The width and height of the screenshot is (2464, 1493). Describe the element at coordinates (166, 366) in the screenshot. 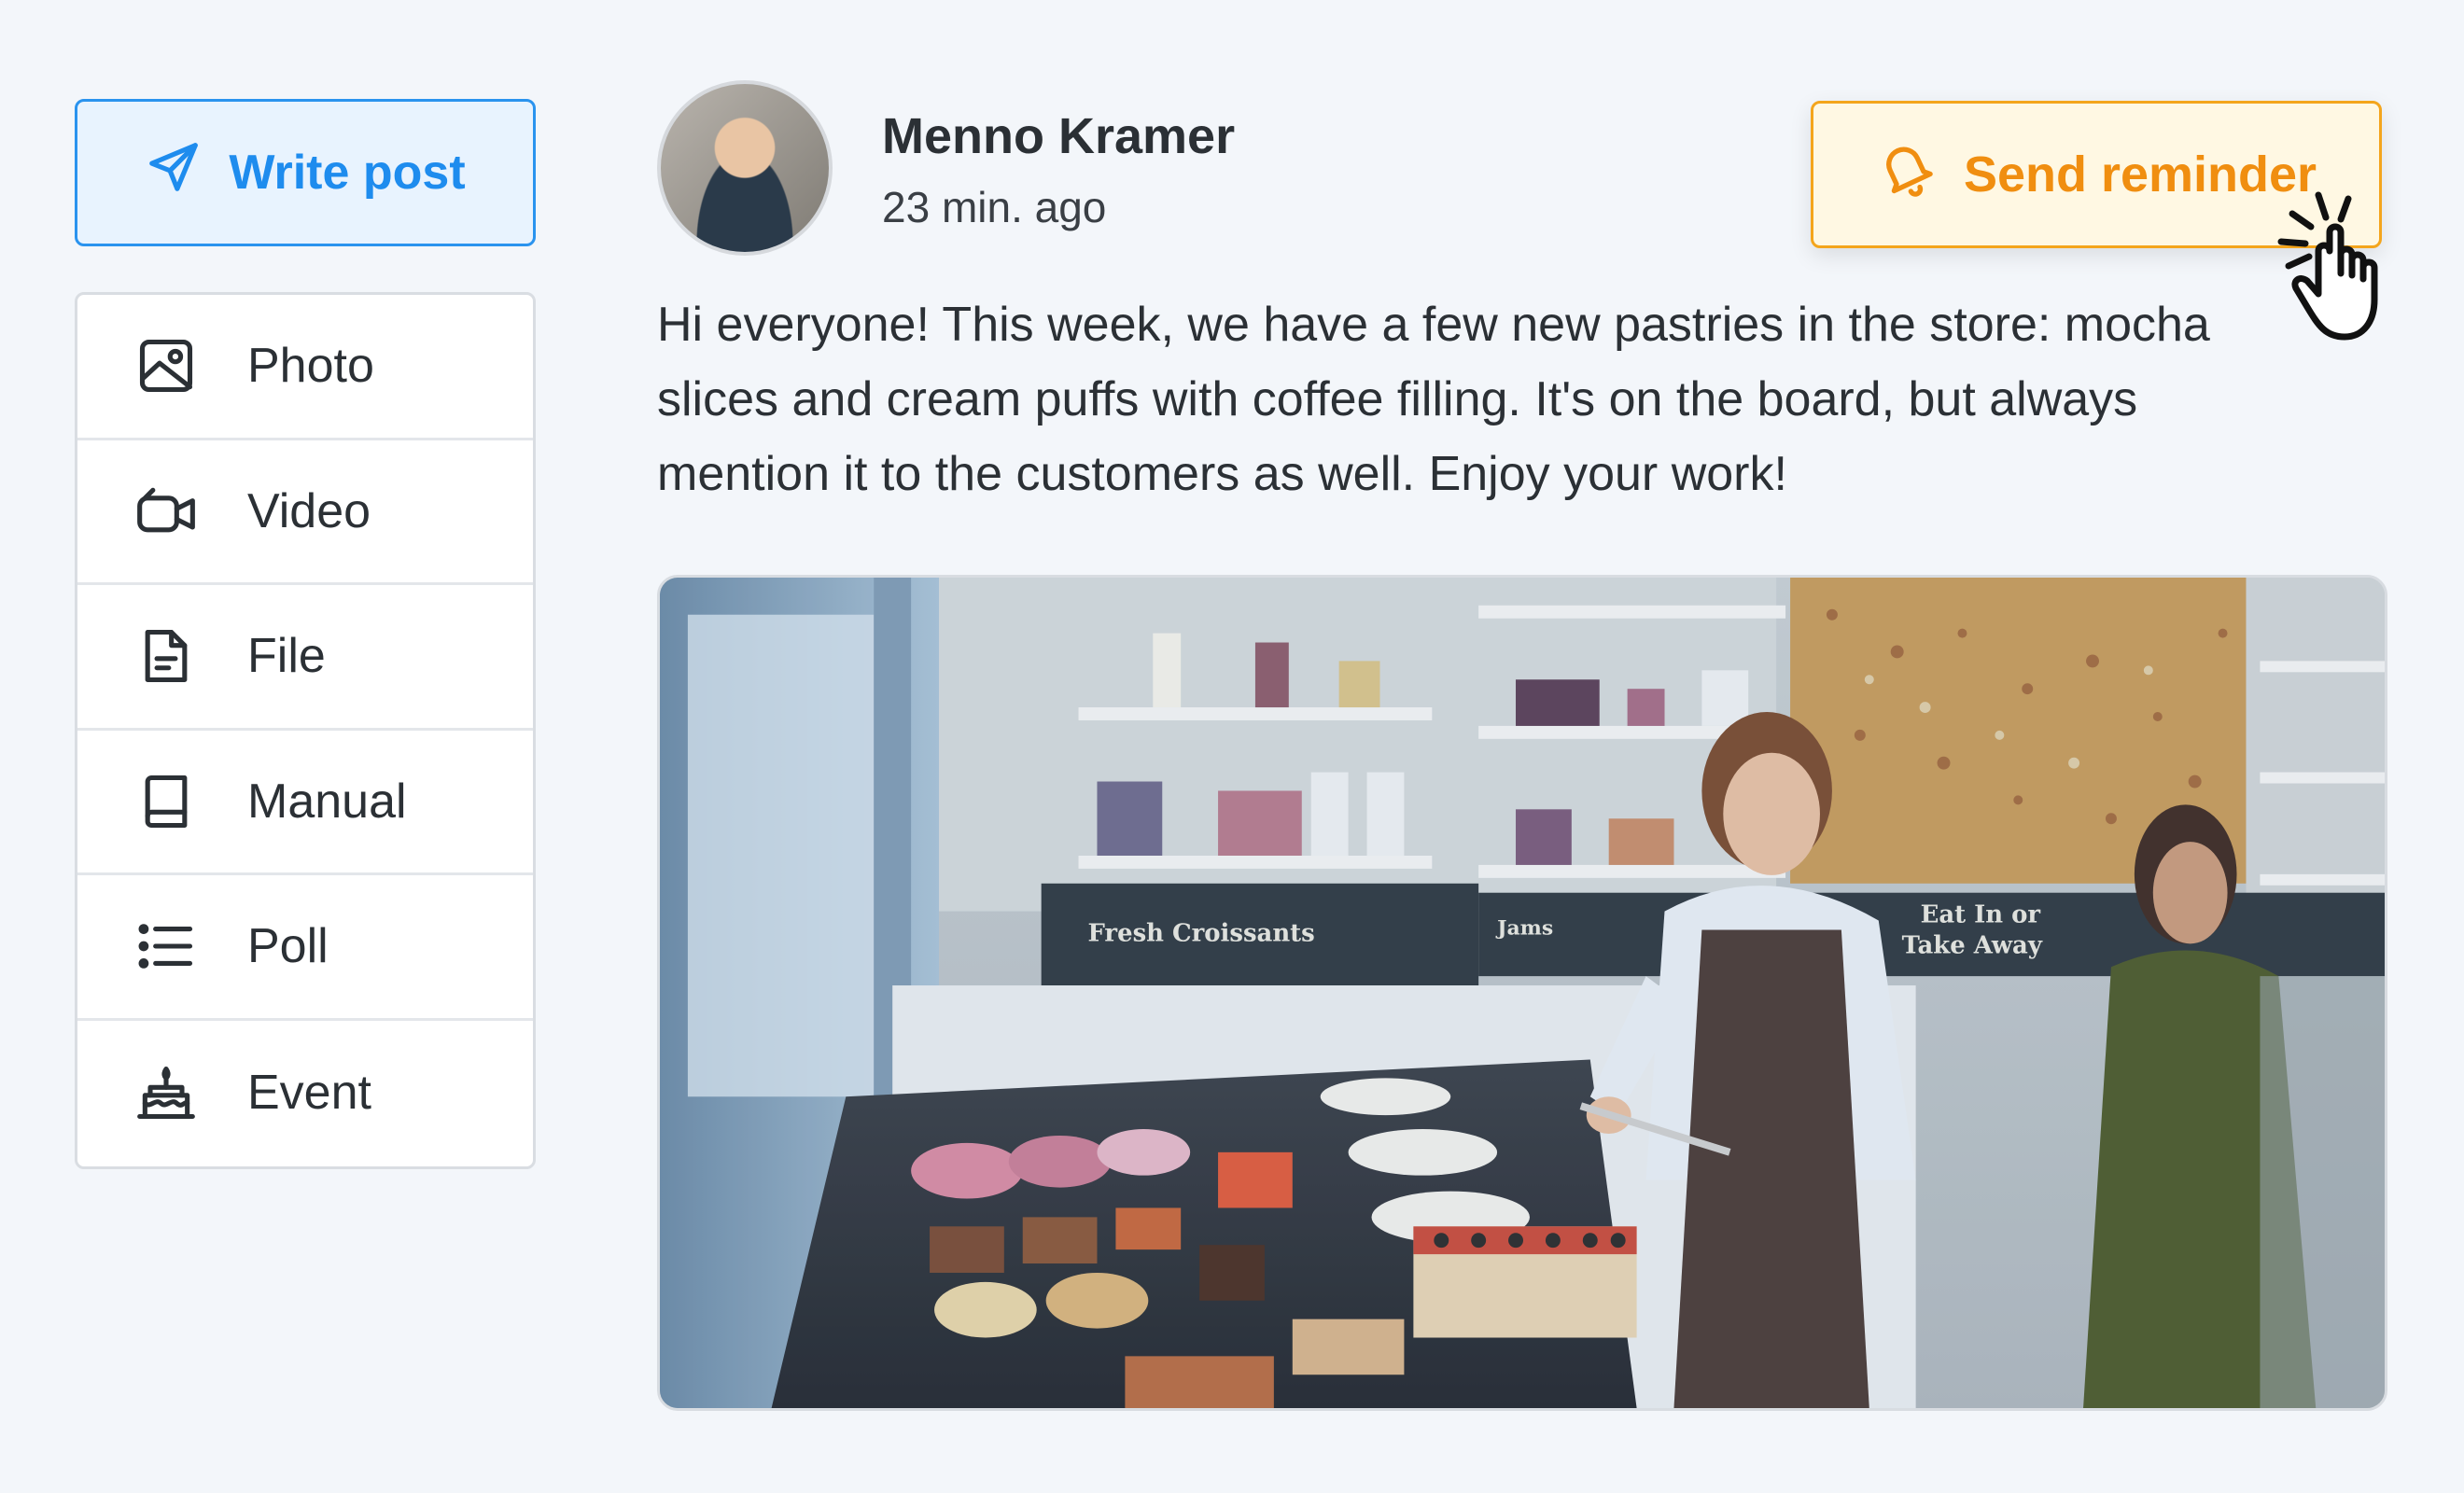

I see `image-icon` at that location.